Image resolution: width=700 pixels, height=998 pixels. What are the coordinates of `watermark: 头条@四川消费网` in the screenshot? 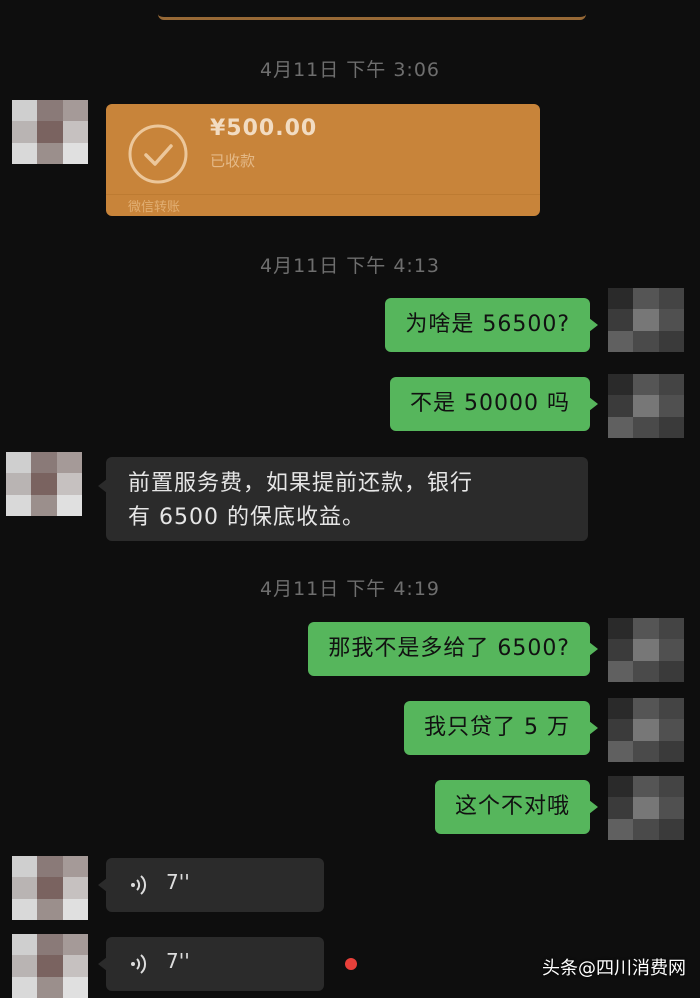 It's located at (614, 968).